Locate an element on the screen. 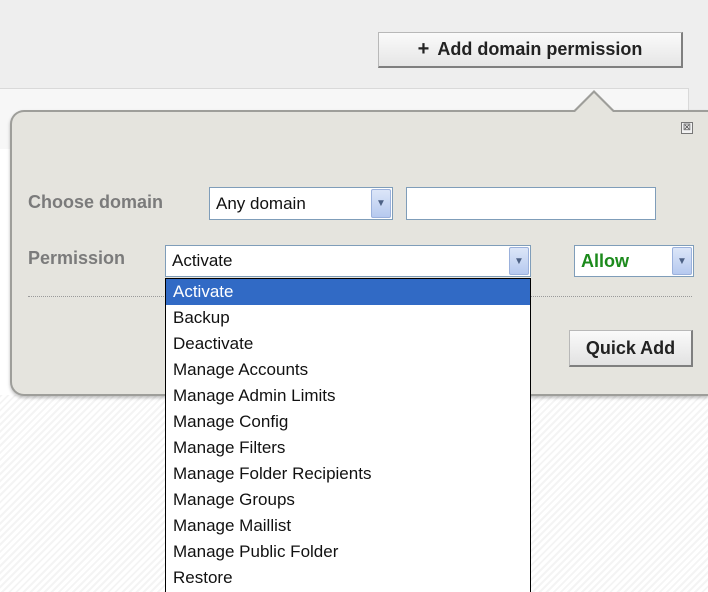  permission-option: Manage Filters is located at coordinates (348, 448).